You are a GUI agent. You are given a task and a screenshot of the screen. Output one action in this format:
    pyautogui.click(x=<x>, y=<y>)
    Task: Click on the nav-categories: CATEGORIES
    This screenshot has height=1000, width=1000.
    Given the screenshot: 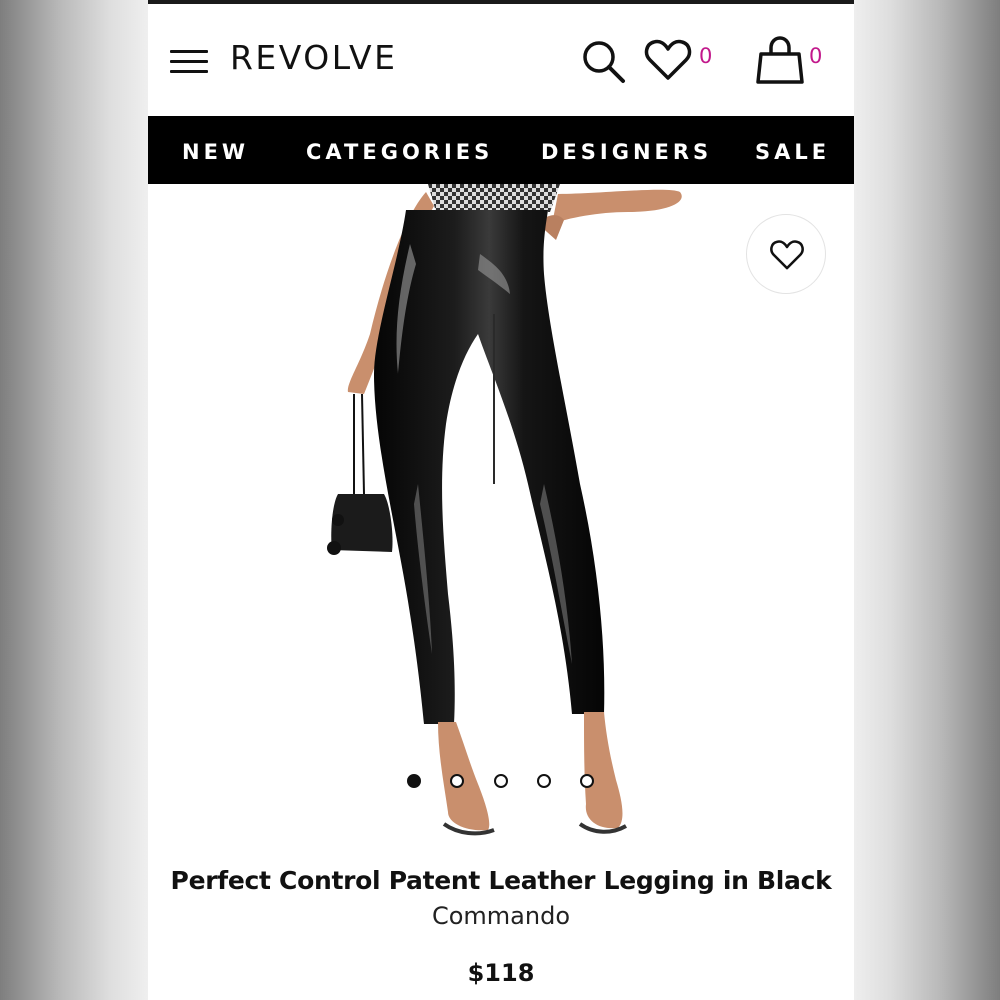 What is the action you would take?
    pyautogui.click(x=399, y=152)
    